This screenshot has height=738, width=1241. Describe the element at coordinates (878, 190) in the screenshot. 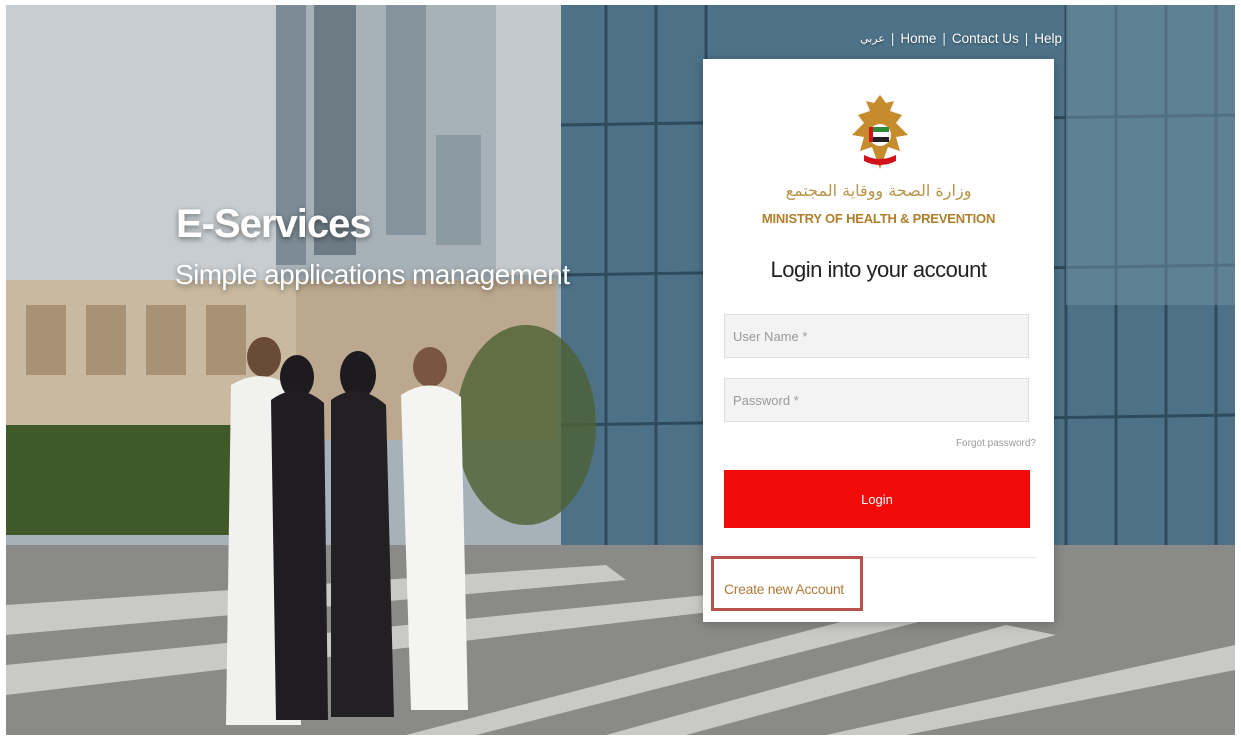

I see `ministry-name-arabic: وزارة الصحة ووقاية المجتمع` at that location.